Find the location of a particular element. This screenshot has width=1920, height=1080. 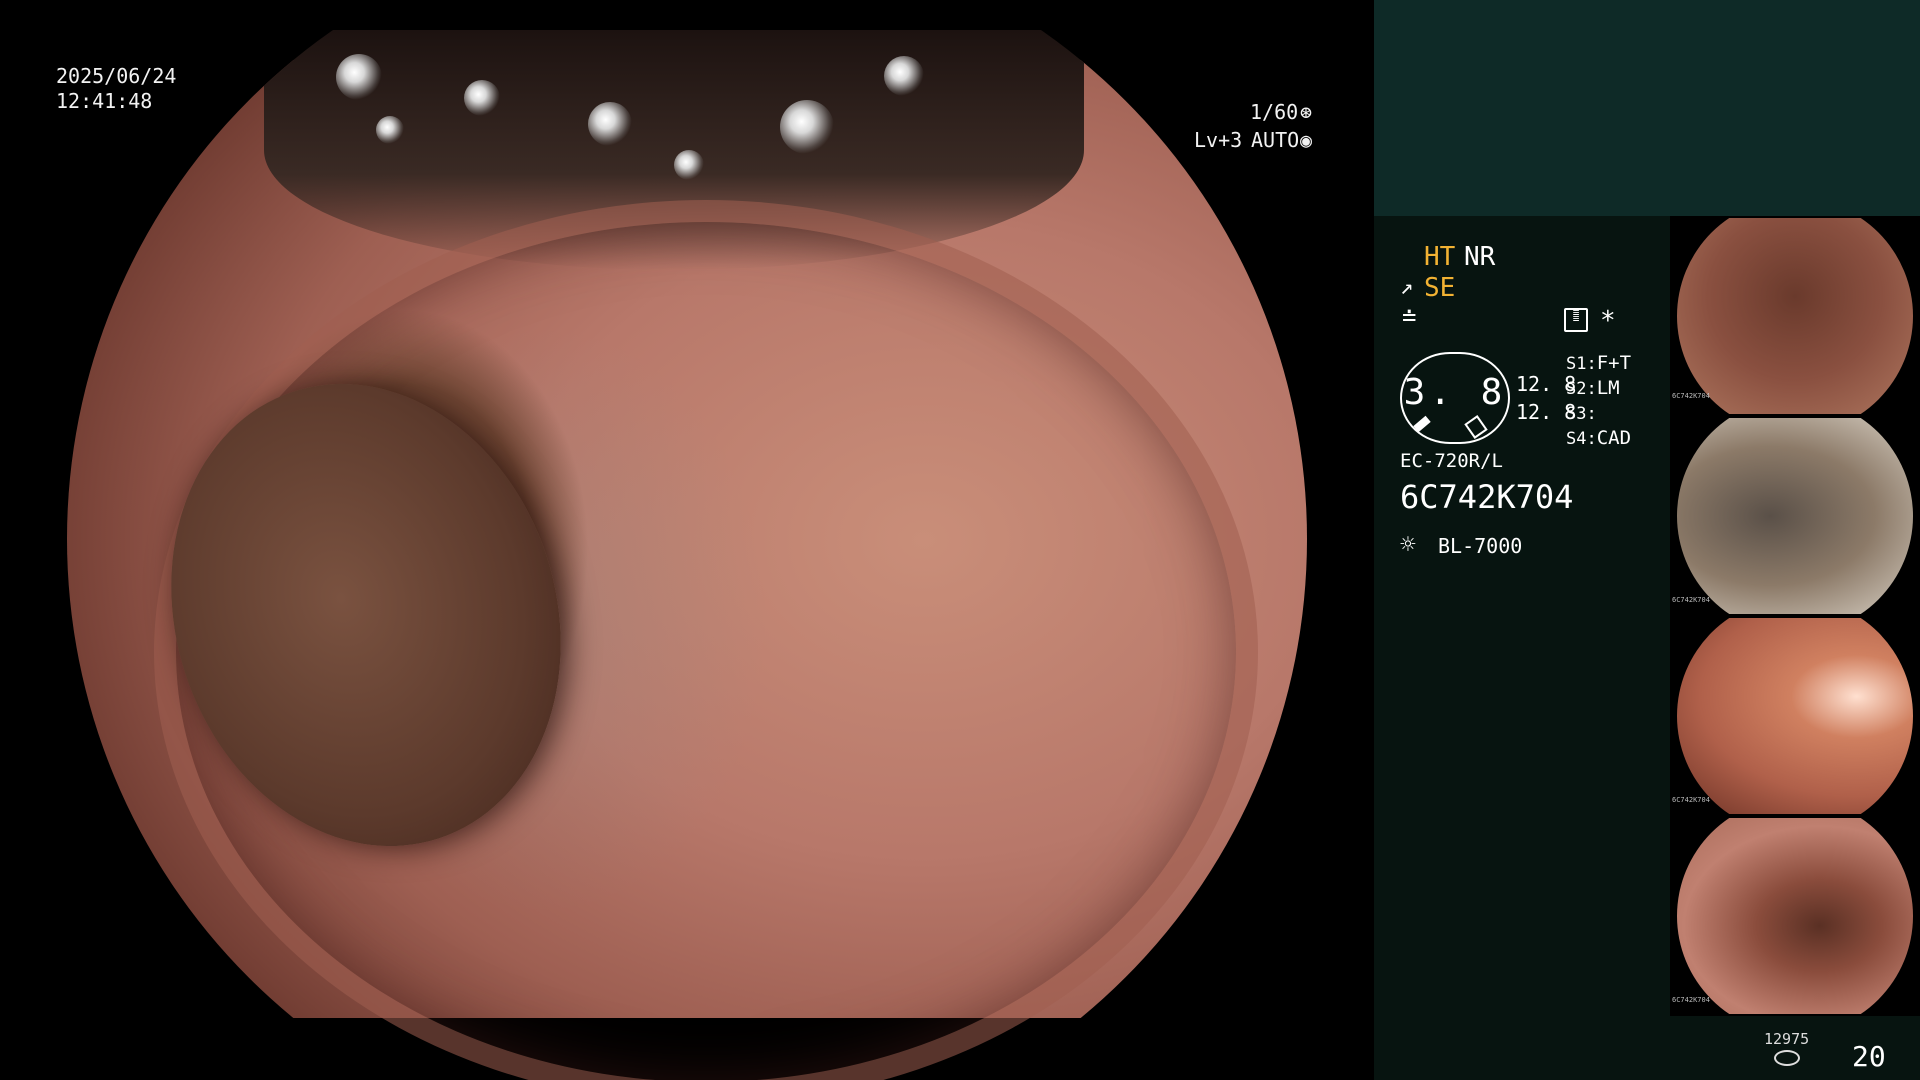

scope-button-1: S1:F+T is located at coordinates (1598, 363).